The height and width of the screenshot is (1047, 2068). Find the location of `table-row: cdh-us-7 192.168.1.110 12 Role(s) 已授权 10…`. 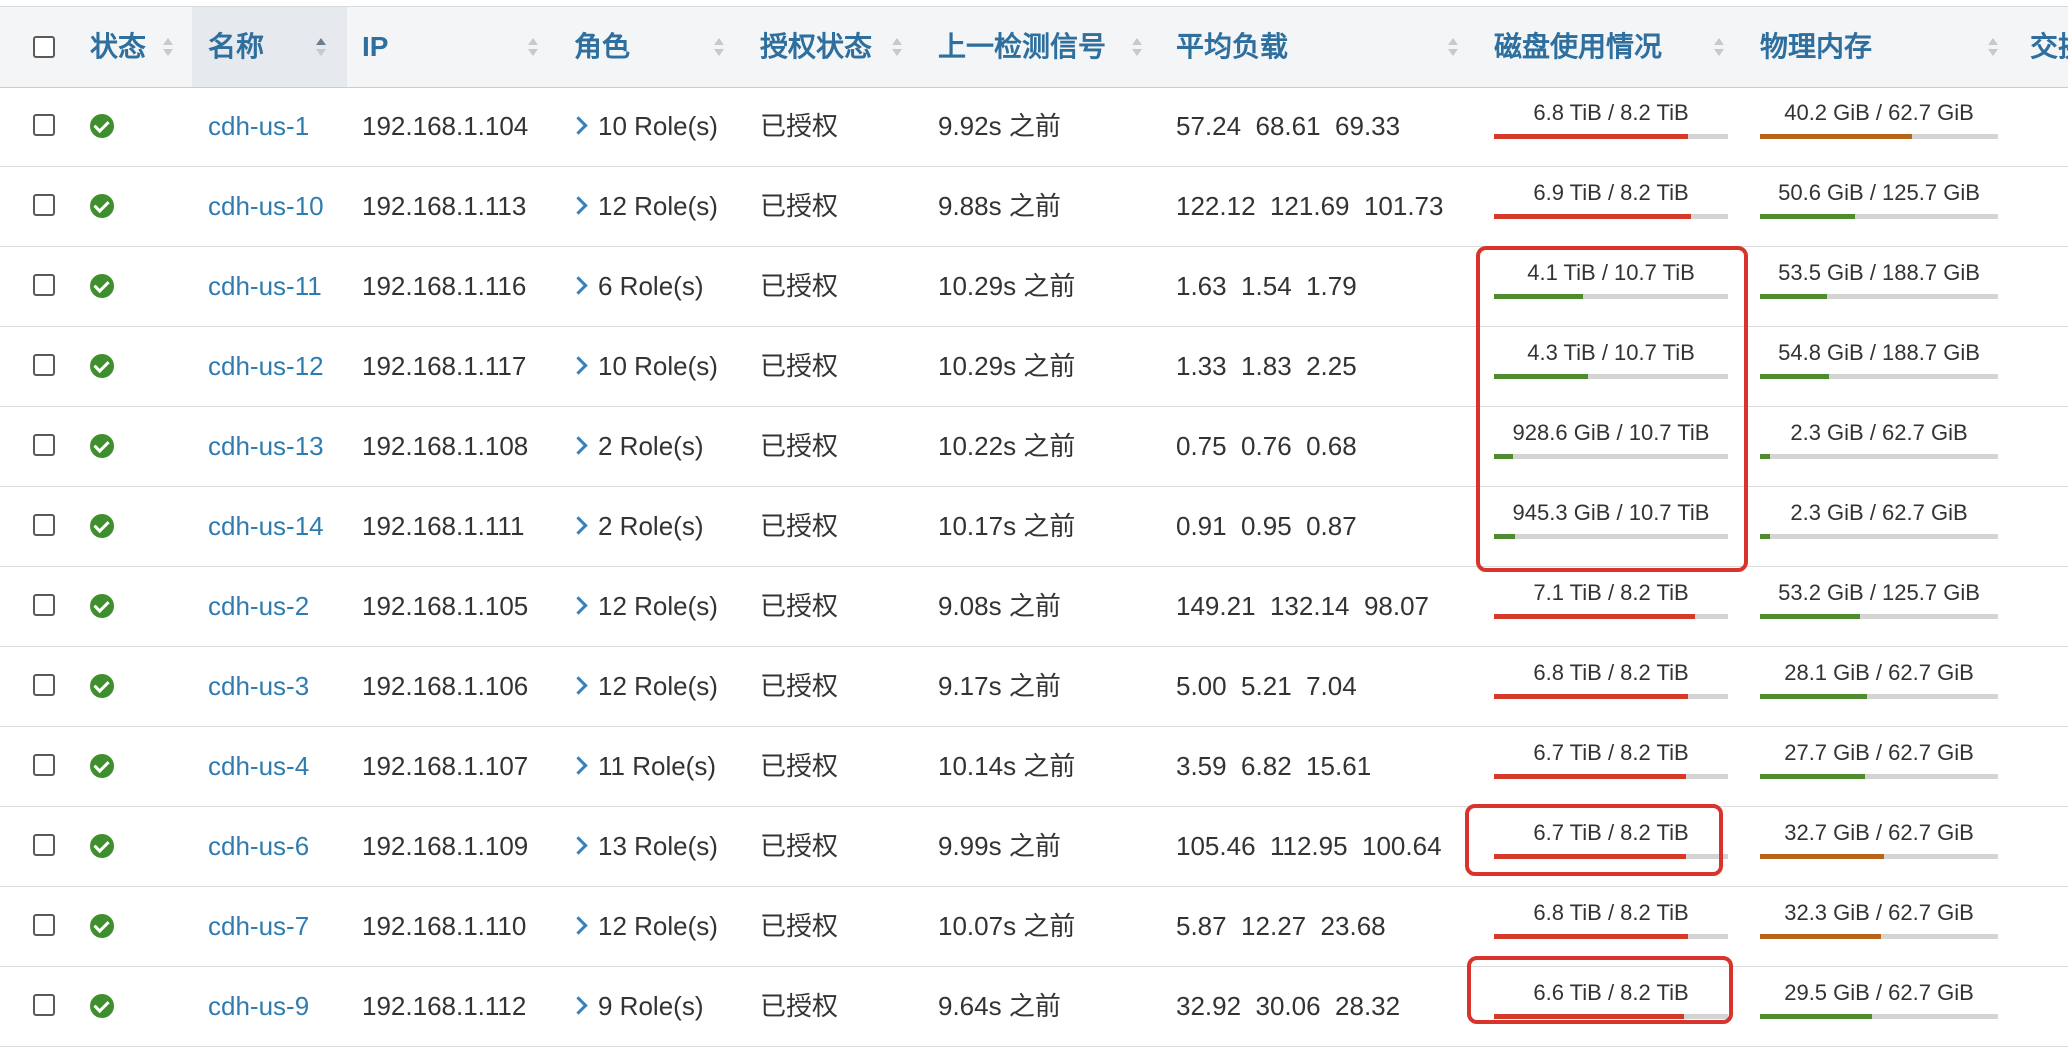

table-row: cdh-us-7 192.168.1.110 12 Role(s) 已授权 10… is located at coordinates (1034, 926).